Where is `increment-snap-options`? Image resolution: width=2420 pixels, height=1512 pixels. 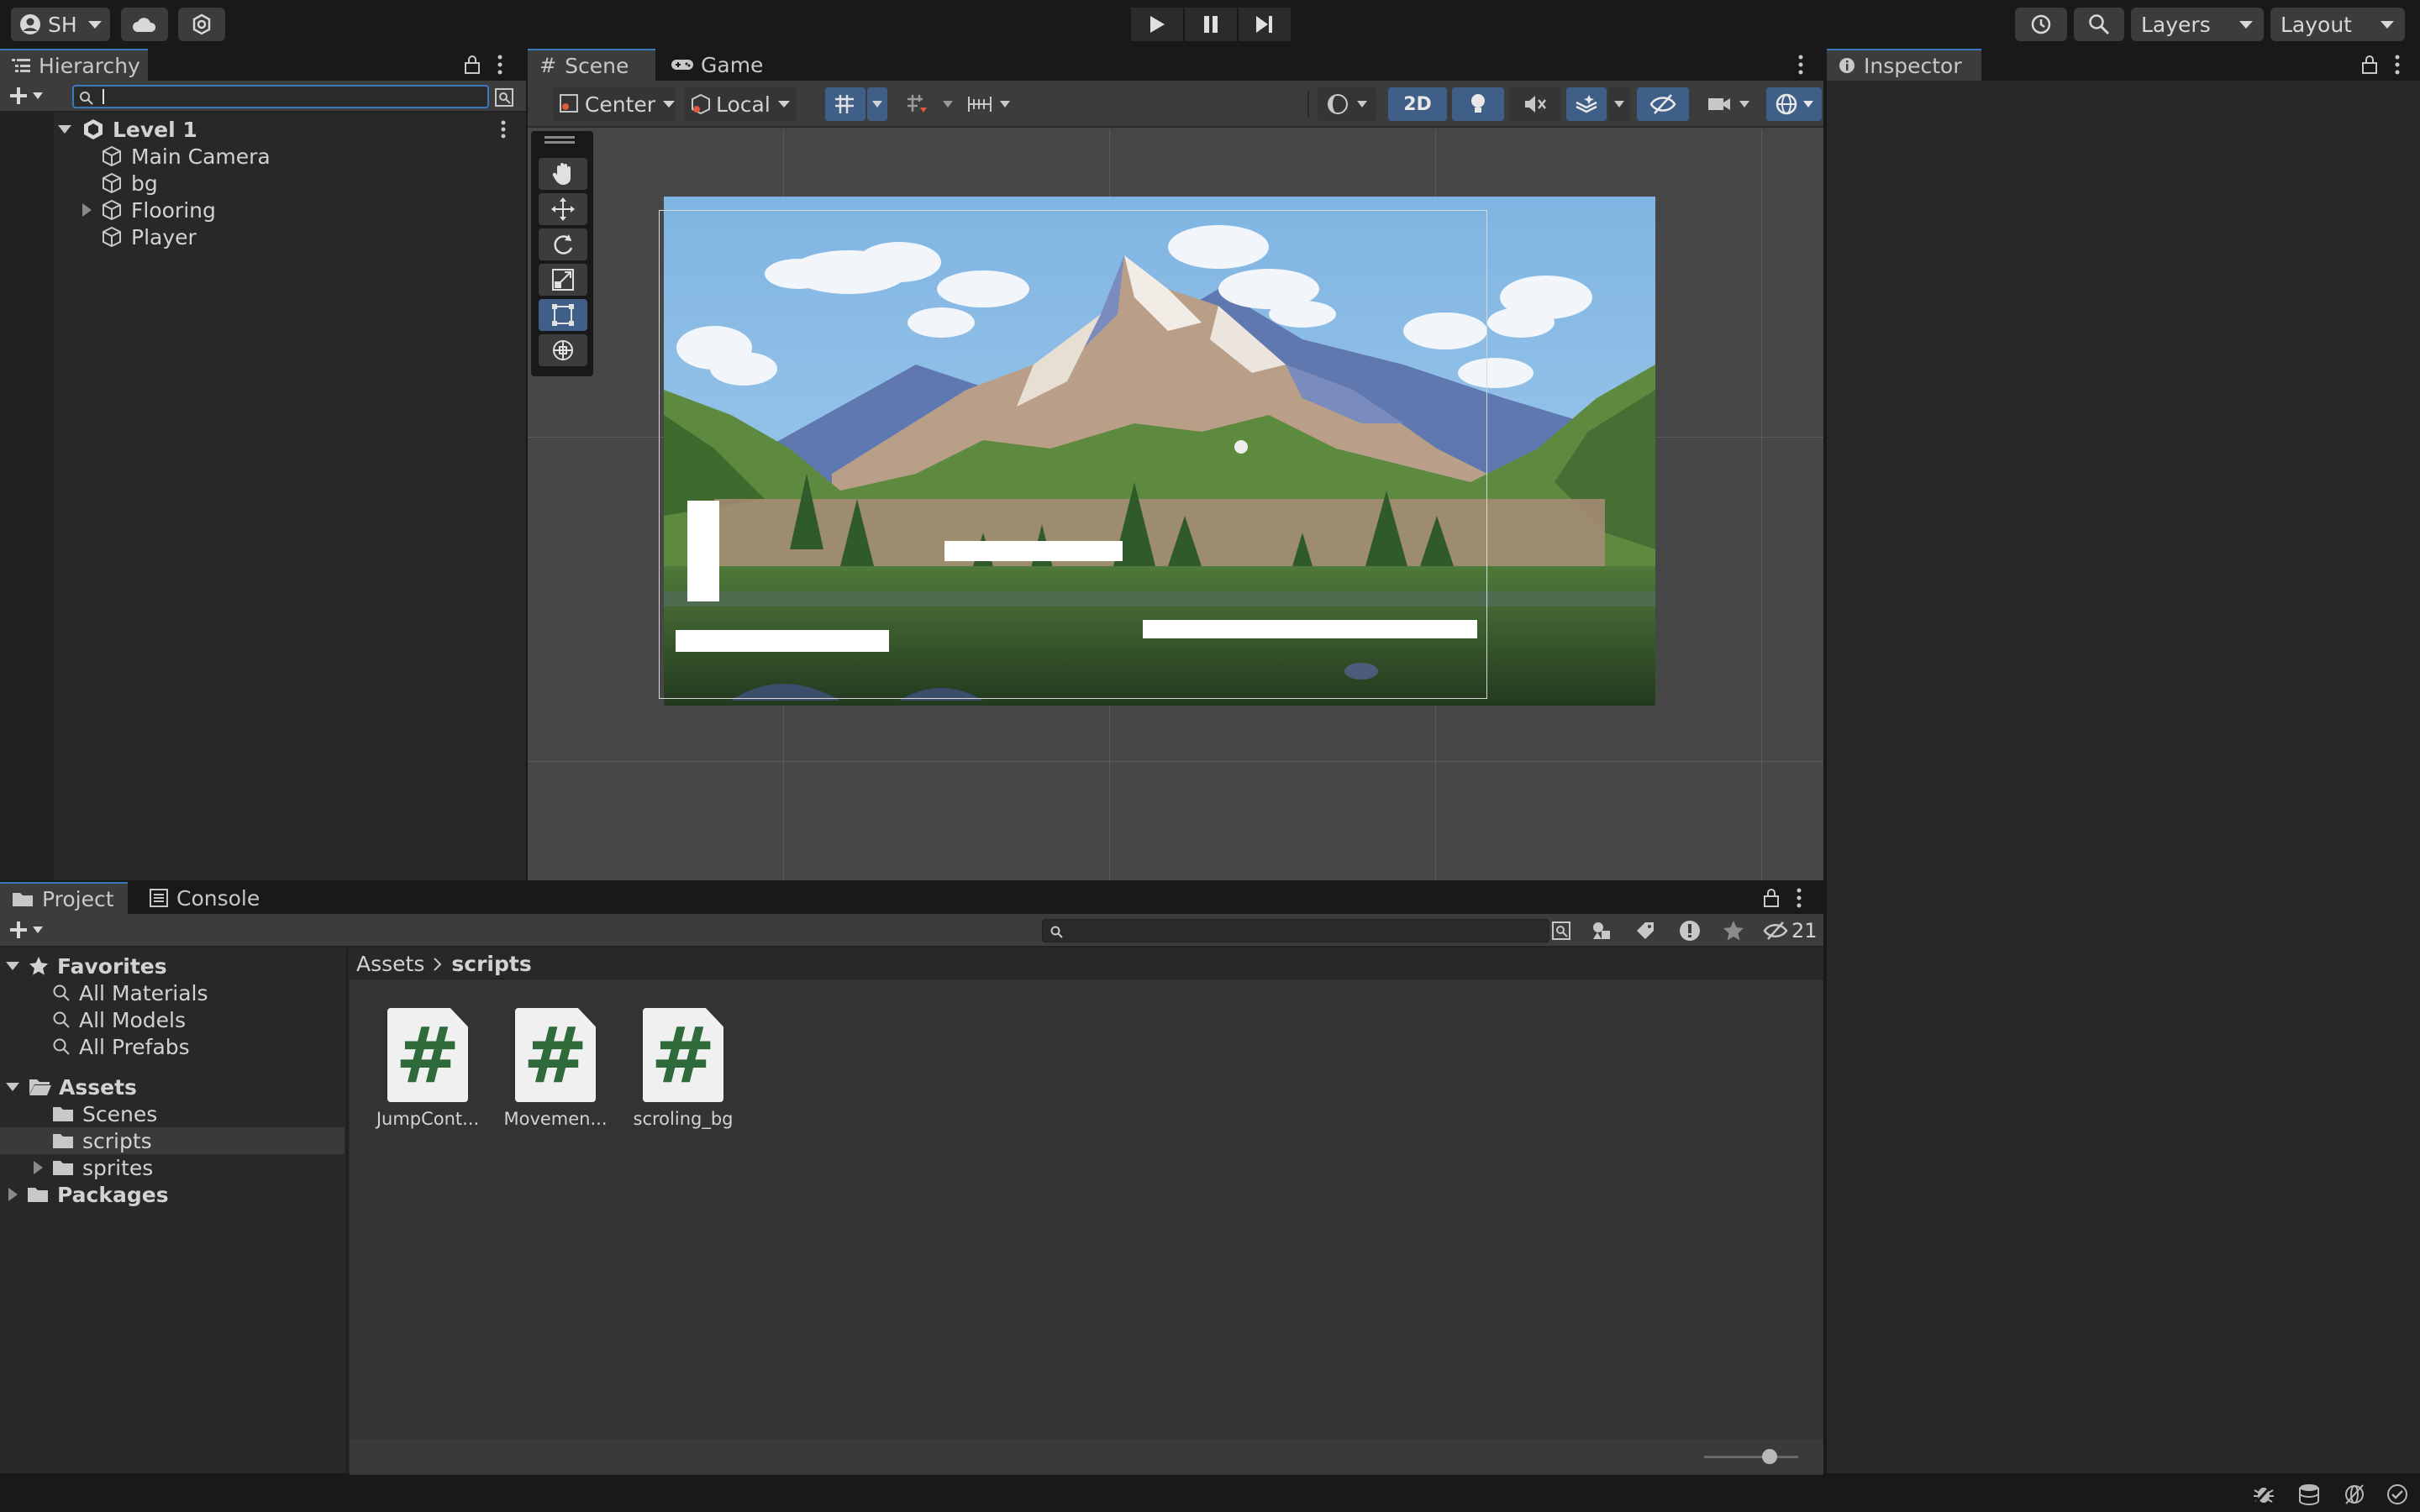 increment-snap-options is located at coordinates (948, 104).